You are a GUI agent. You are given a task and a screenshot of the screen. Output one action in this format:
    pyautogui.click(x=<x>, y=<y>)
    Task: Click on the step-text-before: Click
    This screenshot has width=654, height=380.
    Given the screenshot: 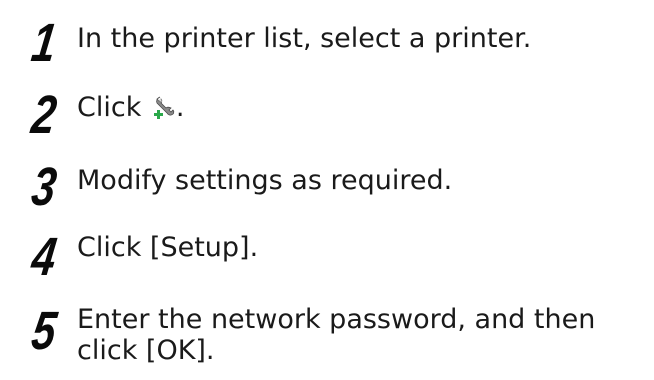 What is the action you would take?
    pyautogui.click(x=113, y=107)
    